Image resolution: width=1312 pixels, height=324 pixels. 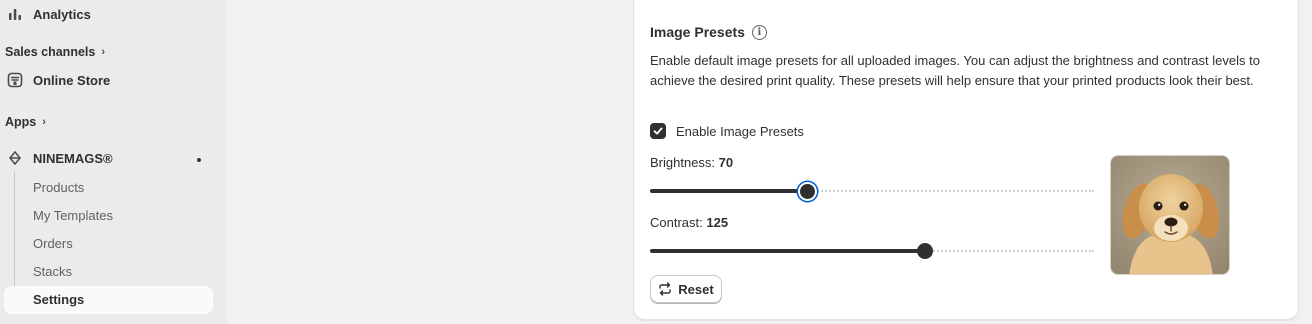 I want to click on enable-presets-checkbox, so click(x=658, y=131).